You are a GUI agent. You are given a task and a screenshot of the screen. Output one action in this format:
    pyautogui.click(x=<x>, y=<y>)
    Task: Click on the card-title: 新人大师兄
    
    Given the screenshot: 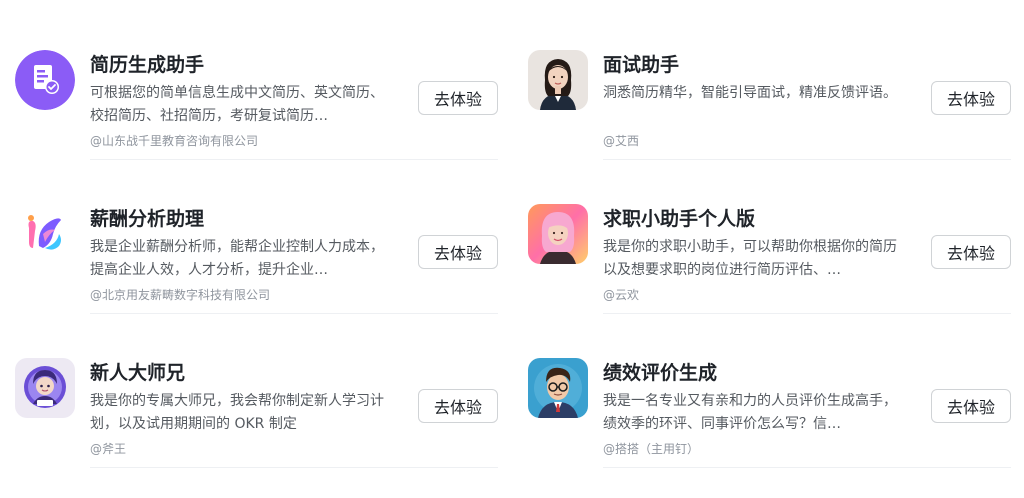 What is the action you would take?
    pyautogui.click(x=138, y=373)
    